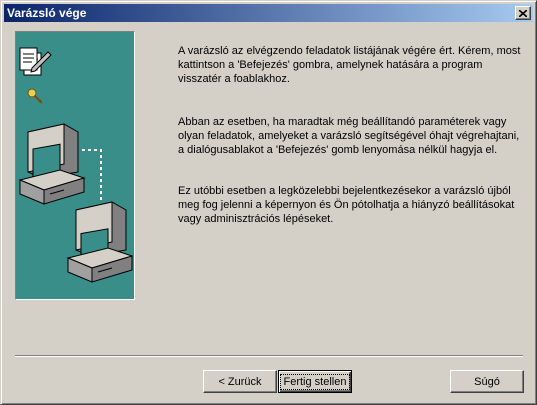  What do you see at coordinates (35, 61) in the screenshot?
I see `document-pen-icon` at bounding box center [35, 61].